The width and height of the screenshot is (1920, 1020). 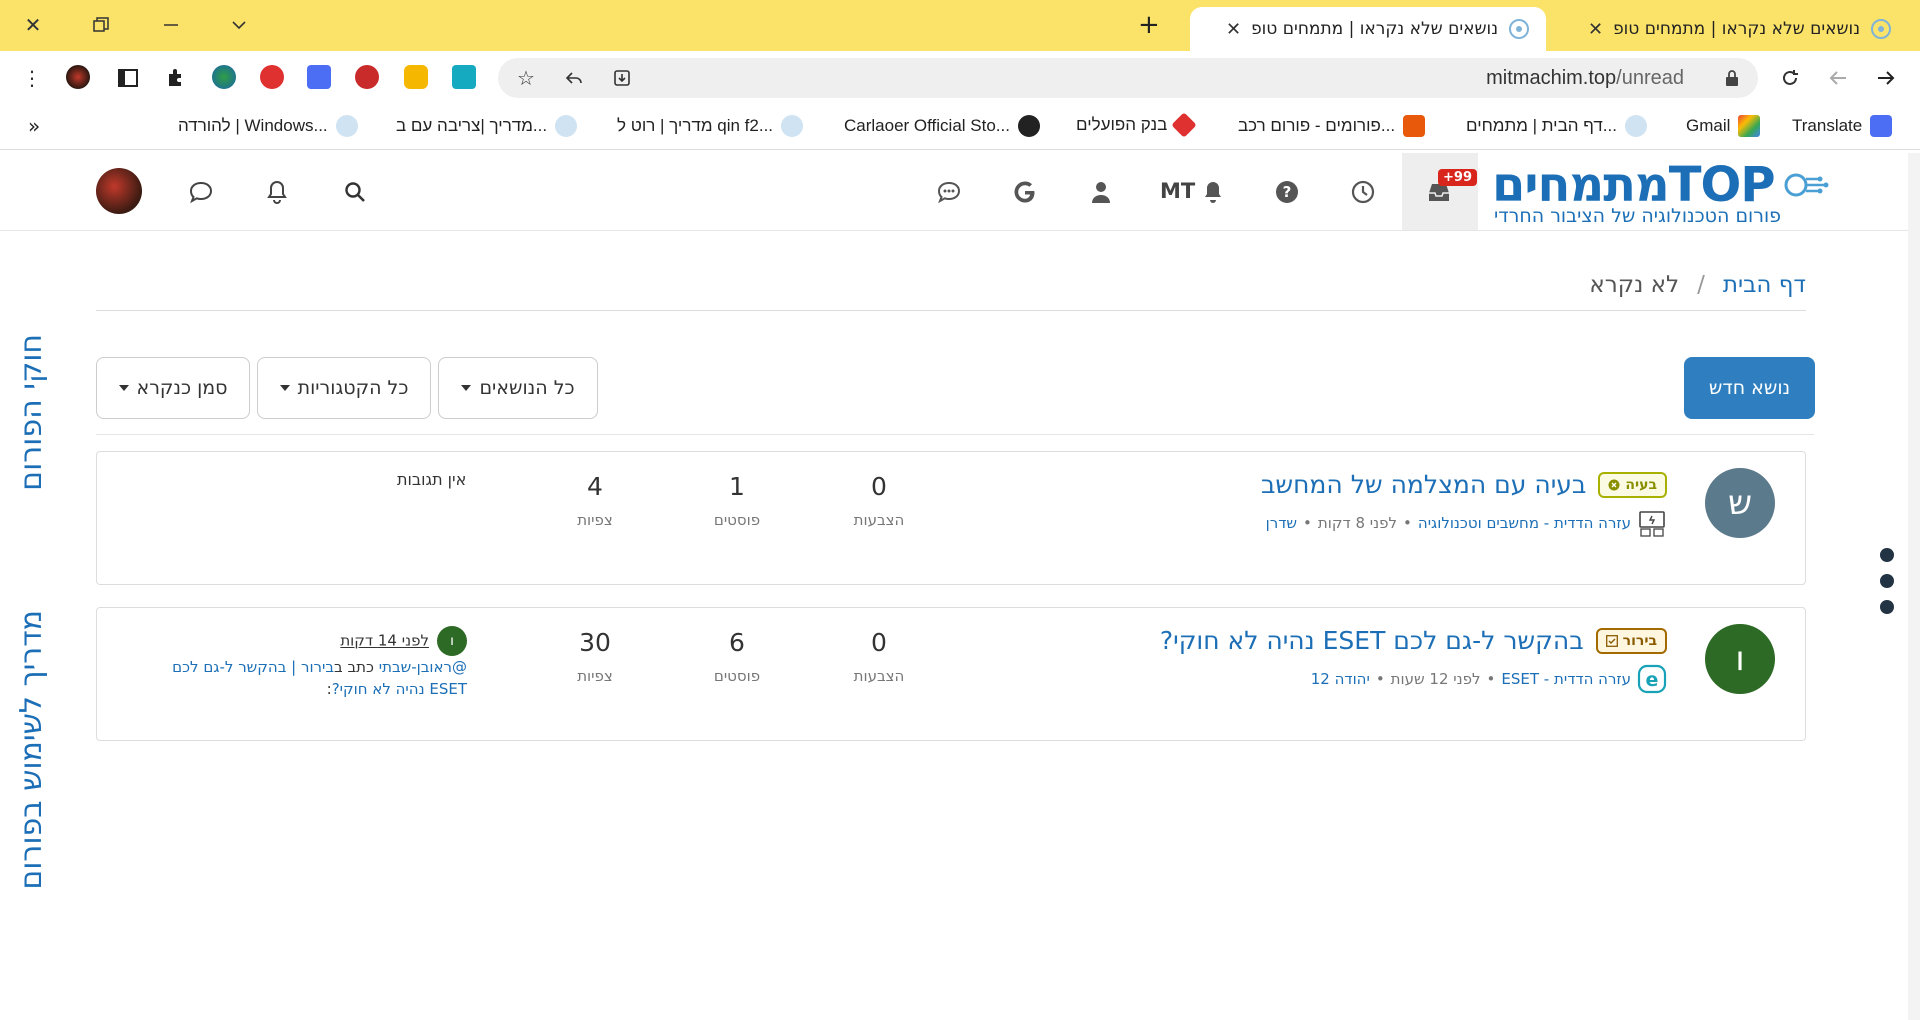 I want to click on bookmark-item: Gmail, so click(x=1723, y=126).